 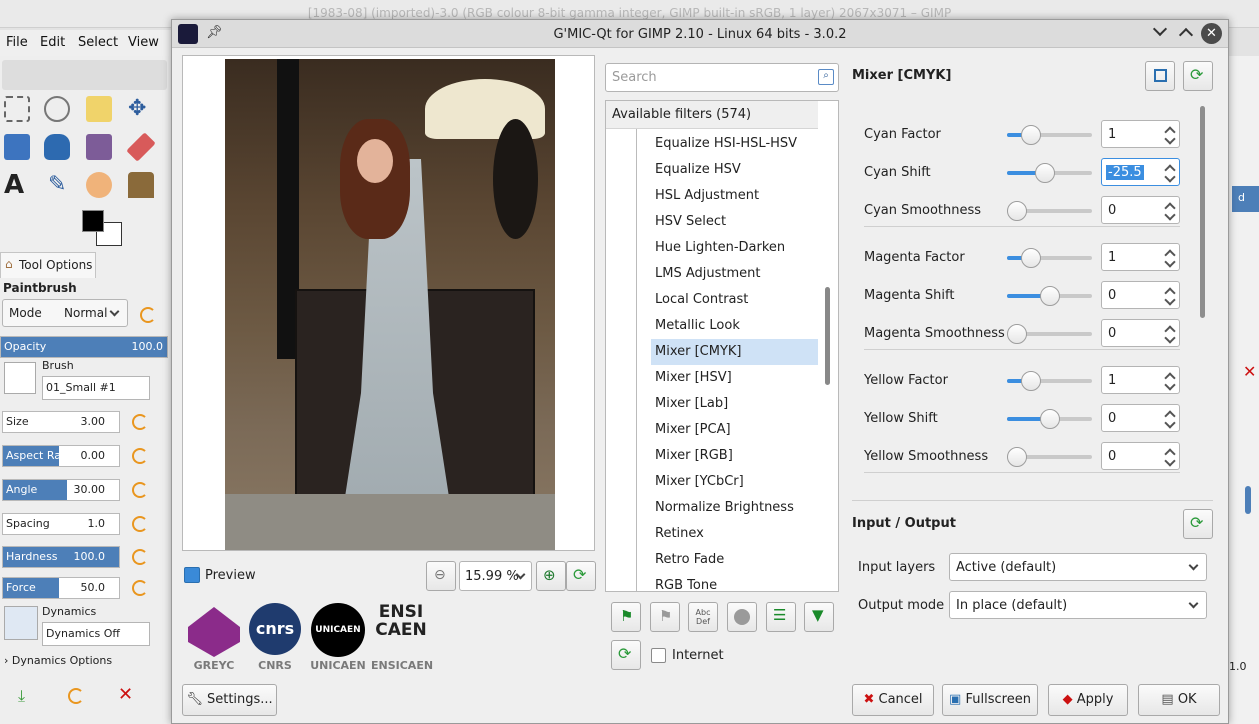 What do you see at coordinates (827, 336) in the screenshot?
I see `filter-scrollbar` at bounding box center [827, 336].